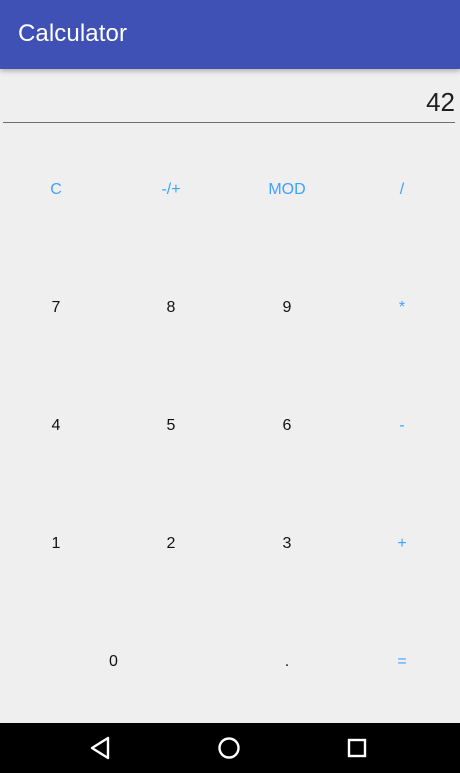 The image size is (460, 773). Describe the element at coordinates (56, 190) in the screenshot. I see `clear-button: C` at that location.